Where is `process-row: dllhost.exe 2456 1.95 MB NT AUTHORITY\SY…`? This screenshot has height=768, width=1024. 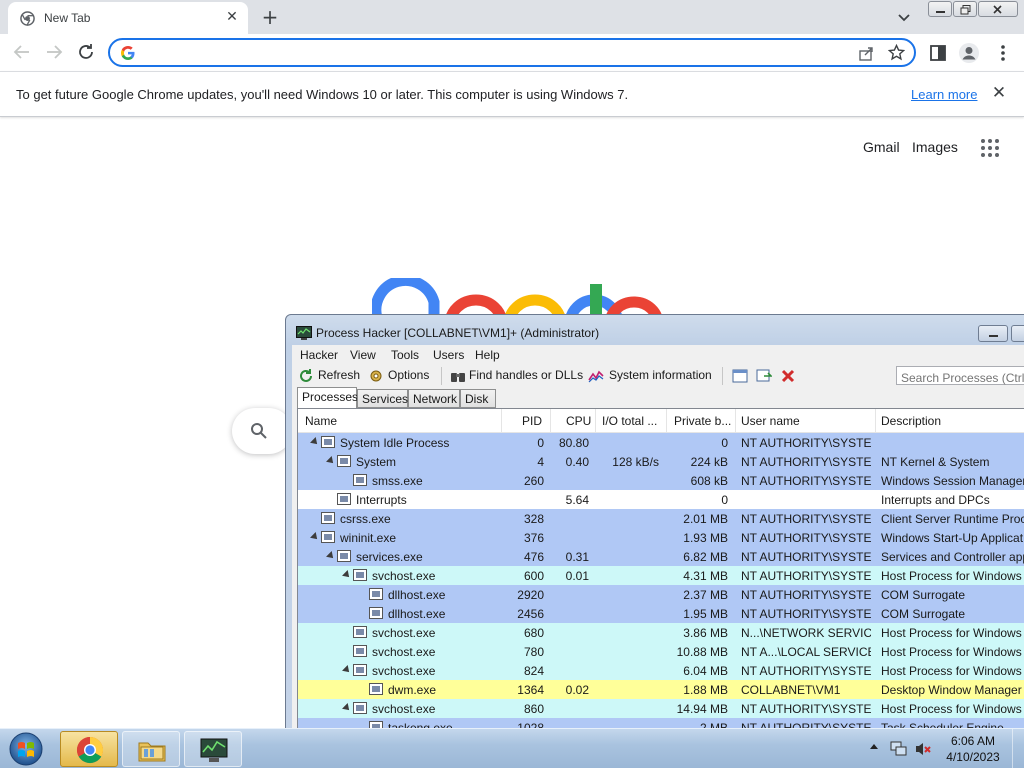 process-row: dllhost.exe 2456 1.95 MB NT AUTHORITY\SY… is located at coordinates (661, 613).